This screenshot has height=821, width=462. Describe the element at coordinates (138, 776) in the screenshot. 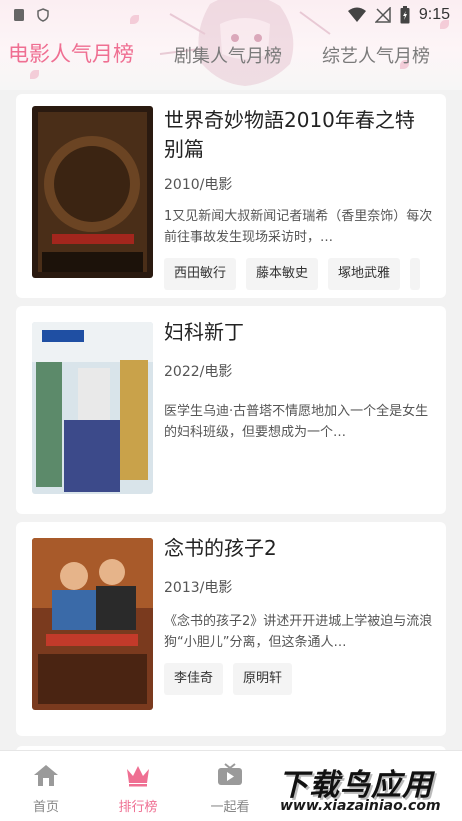

I see `crown-icon` at that location.